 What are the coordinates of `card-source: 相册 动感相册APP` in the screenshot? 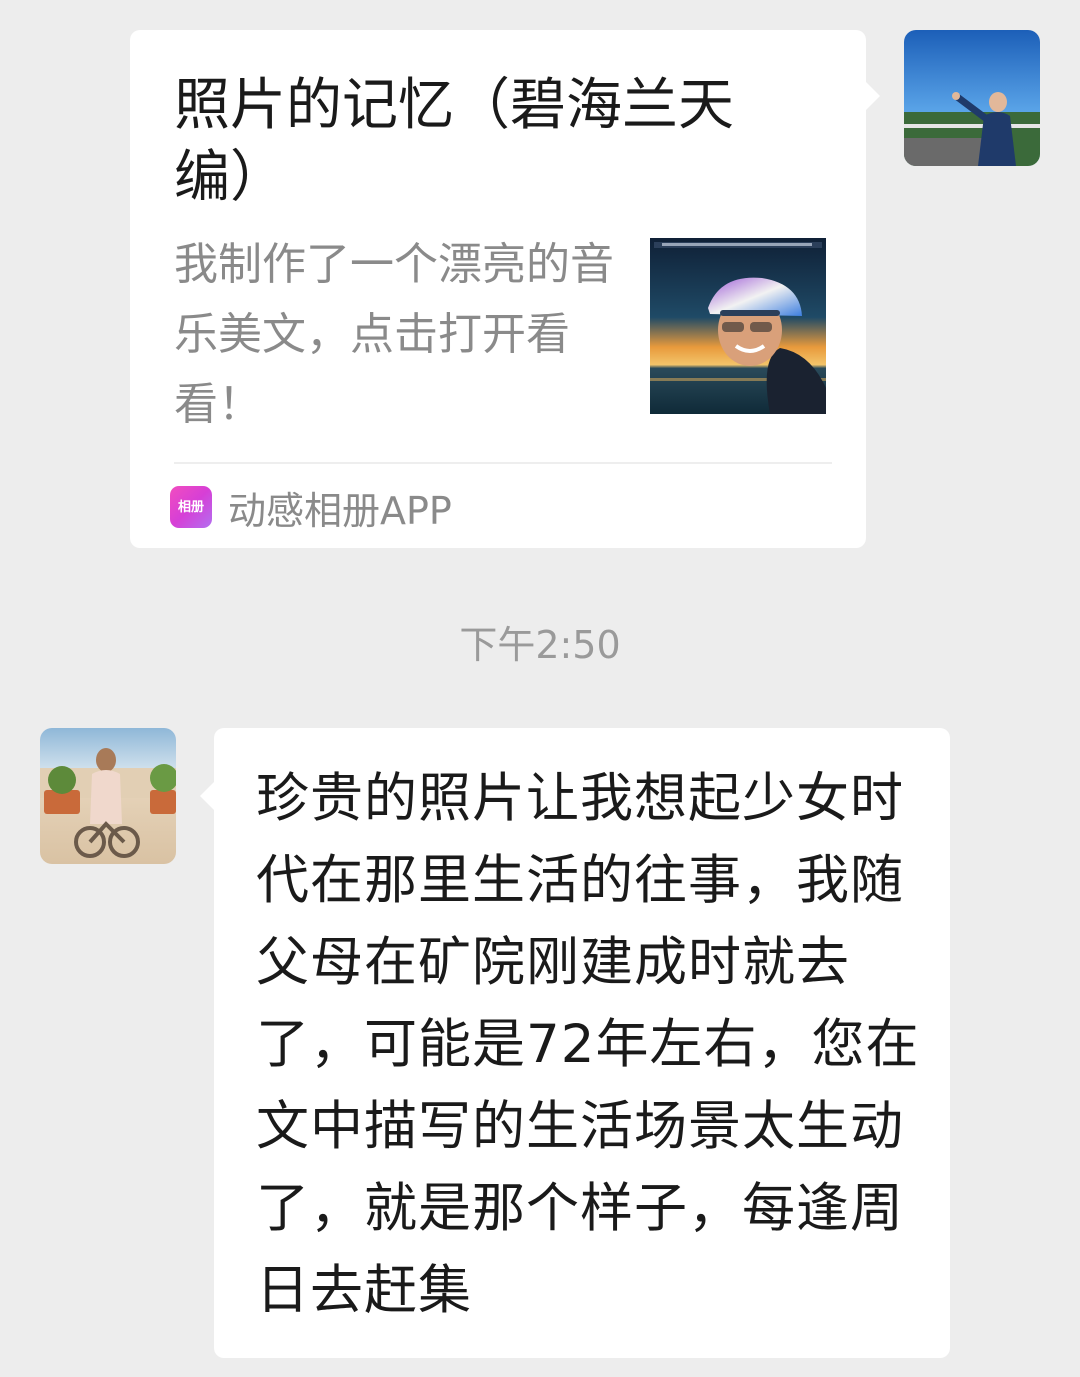 It's located at (311, 507).